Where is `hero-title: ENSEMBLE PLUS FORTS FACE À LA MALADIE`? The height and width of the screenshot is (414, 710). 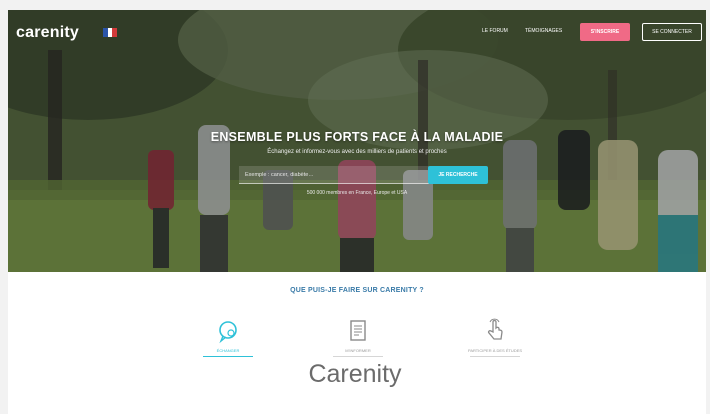 hero-title: ENSEMBLE PLUS FORTS FACE À LA MALADIE is located at coordinates (357, 137).